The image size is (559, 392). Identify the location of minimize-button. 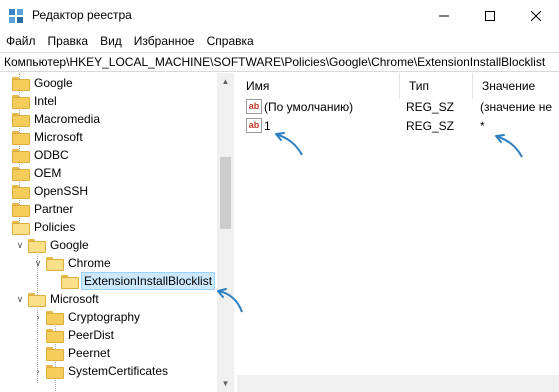
(444, 15).